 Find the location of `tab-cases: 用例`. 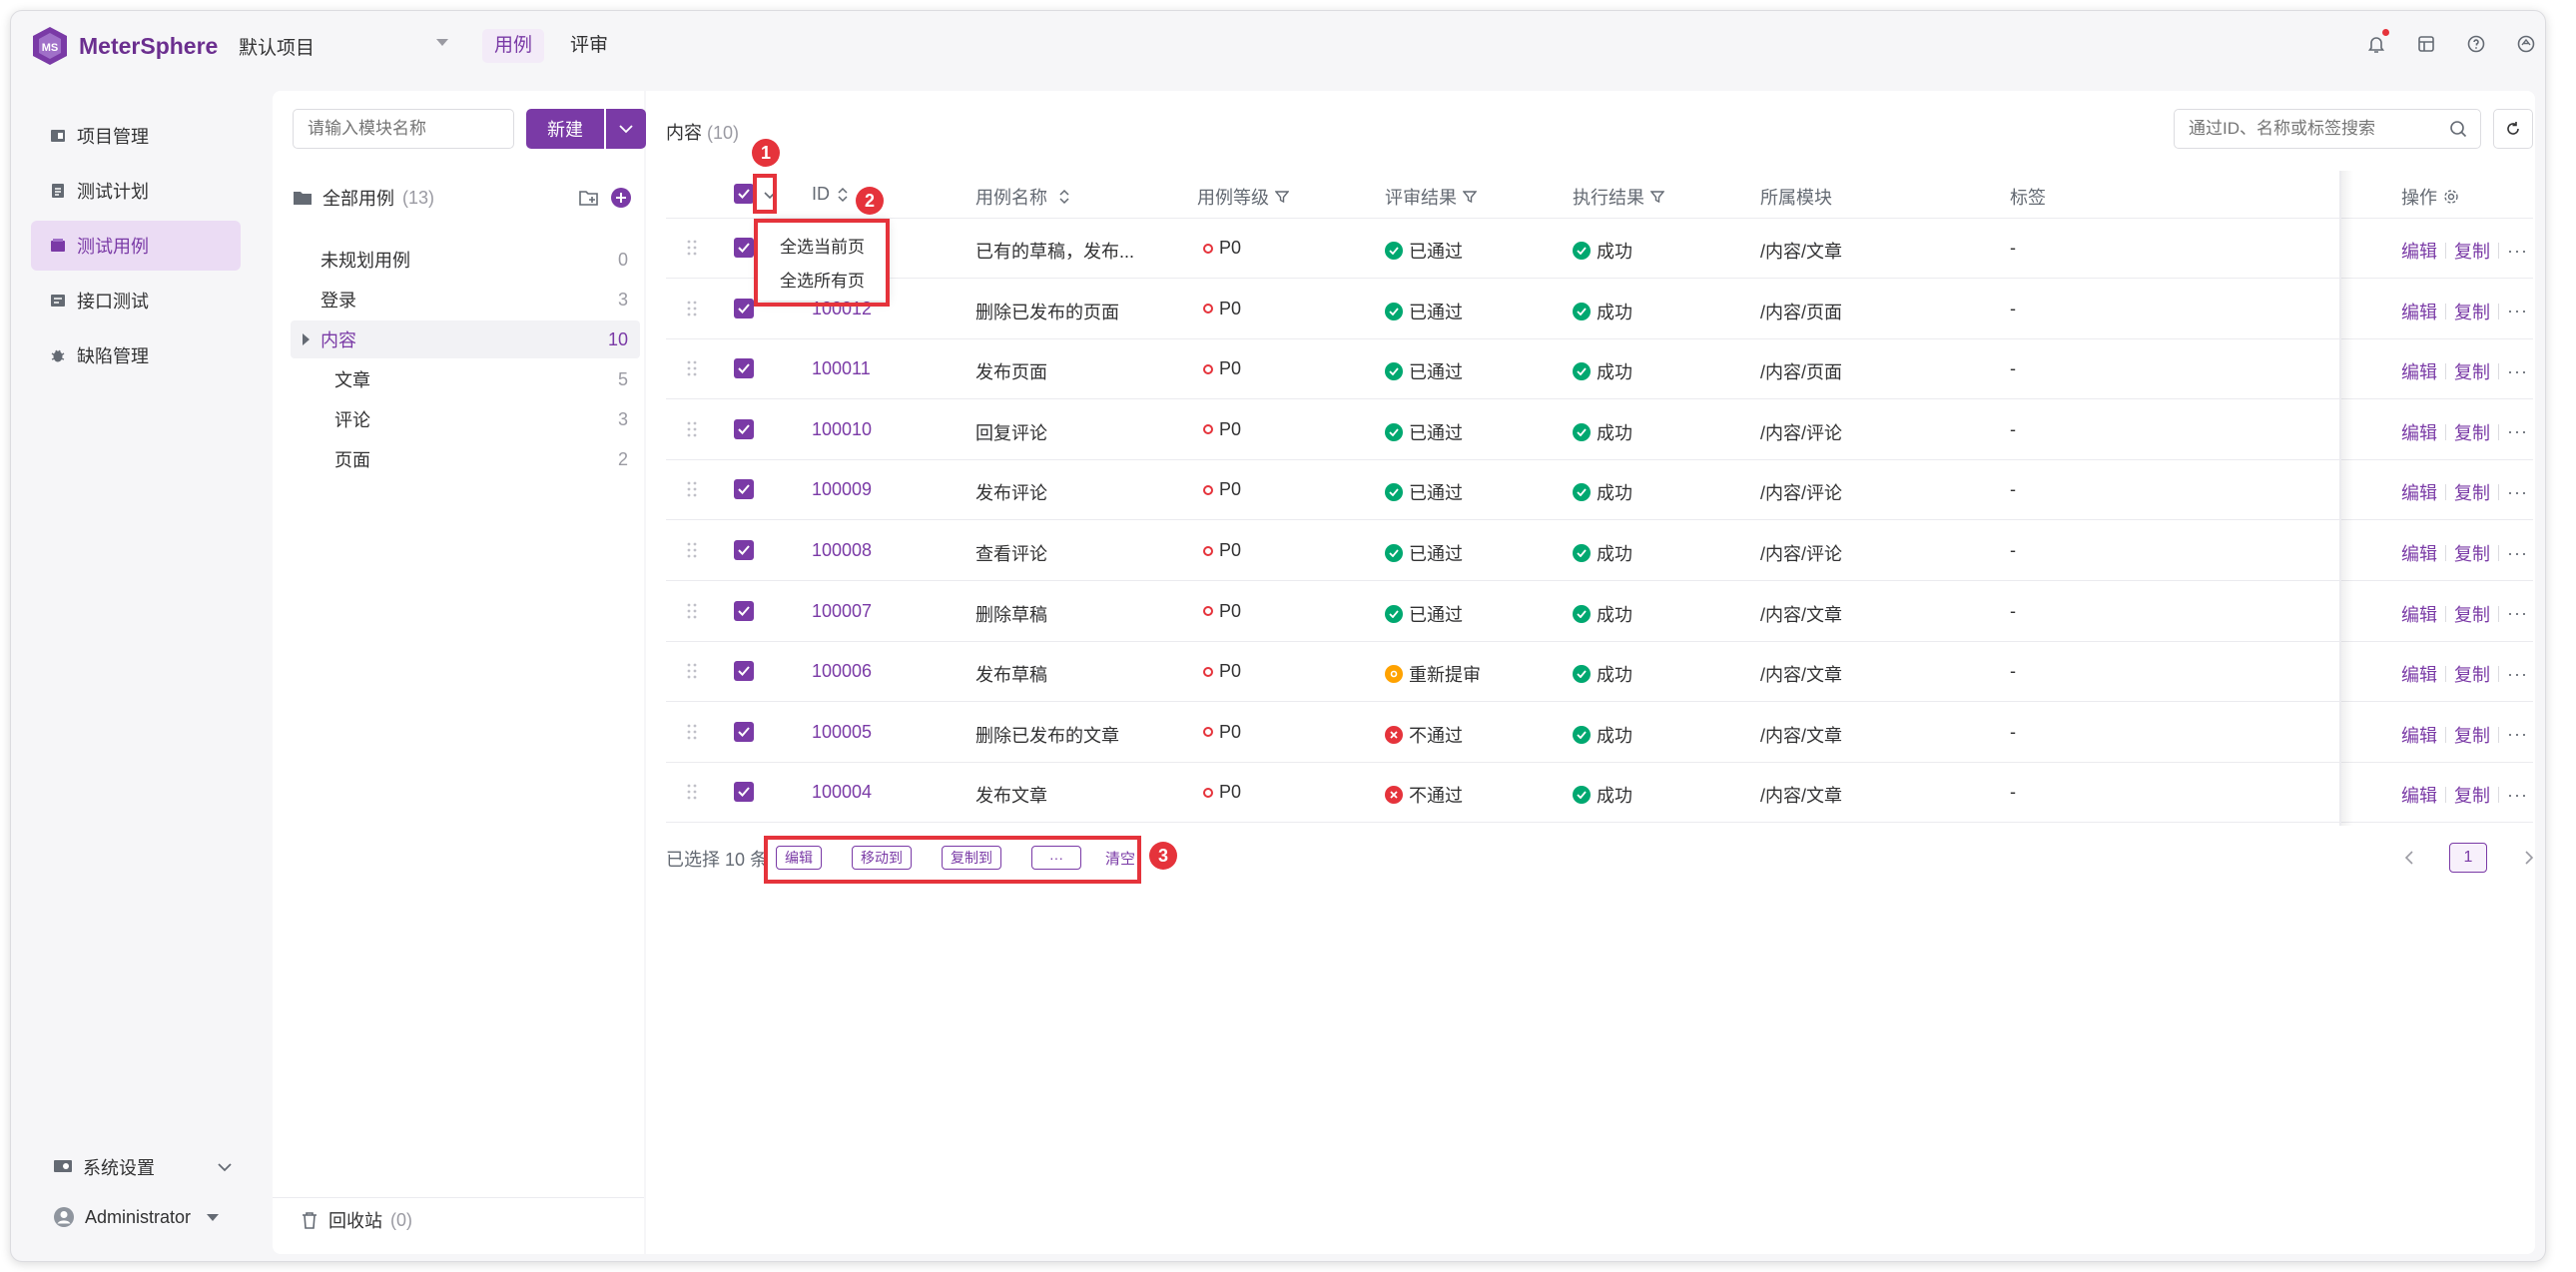

tab-cases: 用例 is located at coordinates (513, 46).